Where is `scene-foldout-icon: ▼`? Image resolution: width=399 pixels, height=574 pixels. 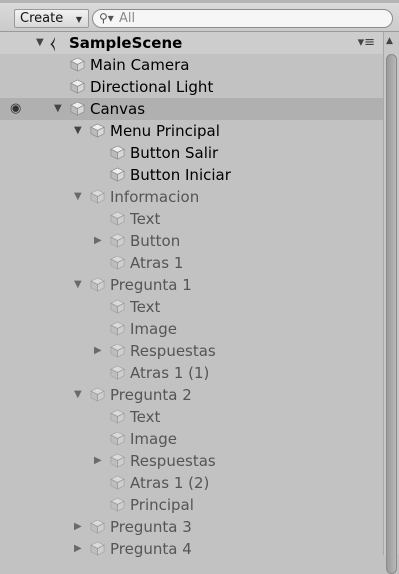 scene-foldout-icon: ▼ is located at coordinates (40, 42).